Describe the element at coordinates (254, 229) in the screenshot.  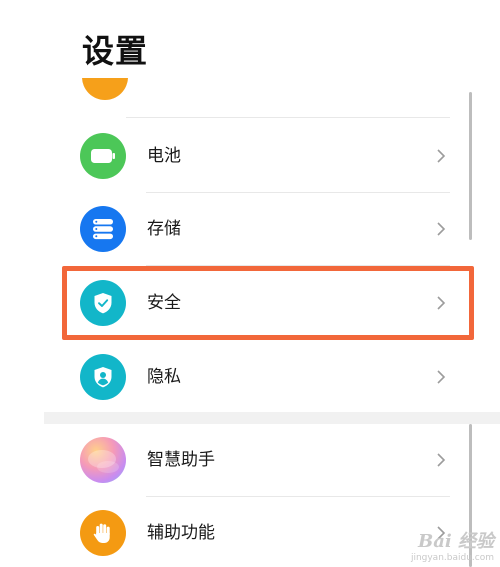
I see `settings-item-storage: 存储` at that location.